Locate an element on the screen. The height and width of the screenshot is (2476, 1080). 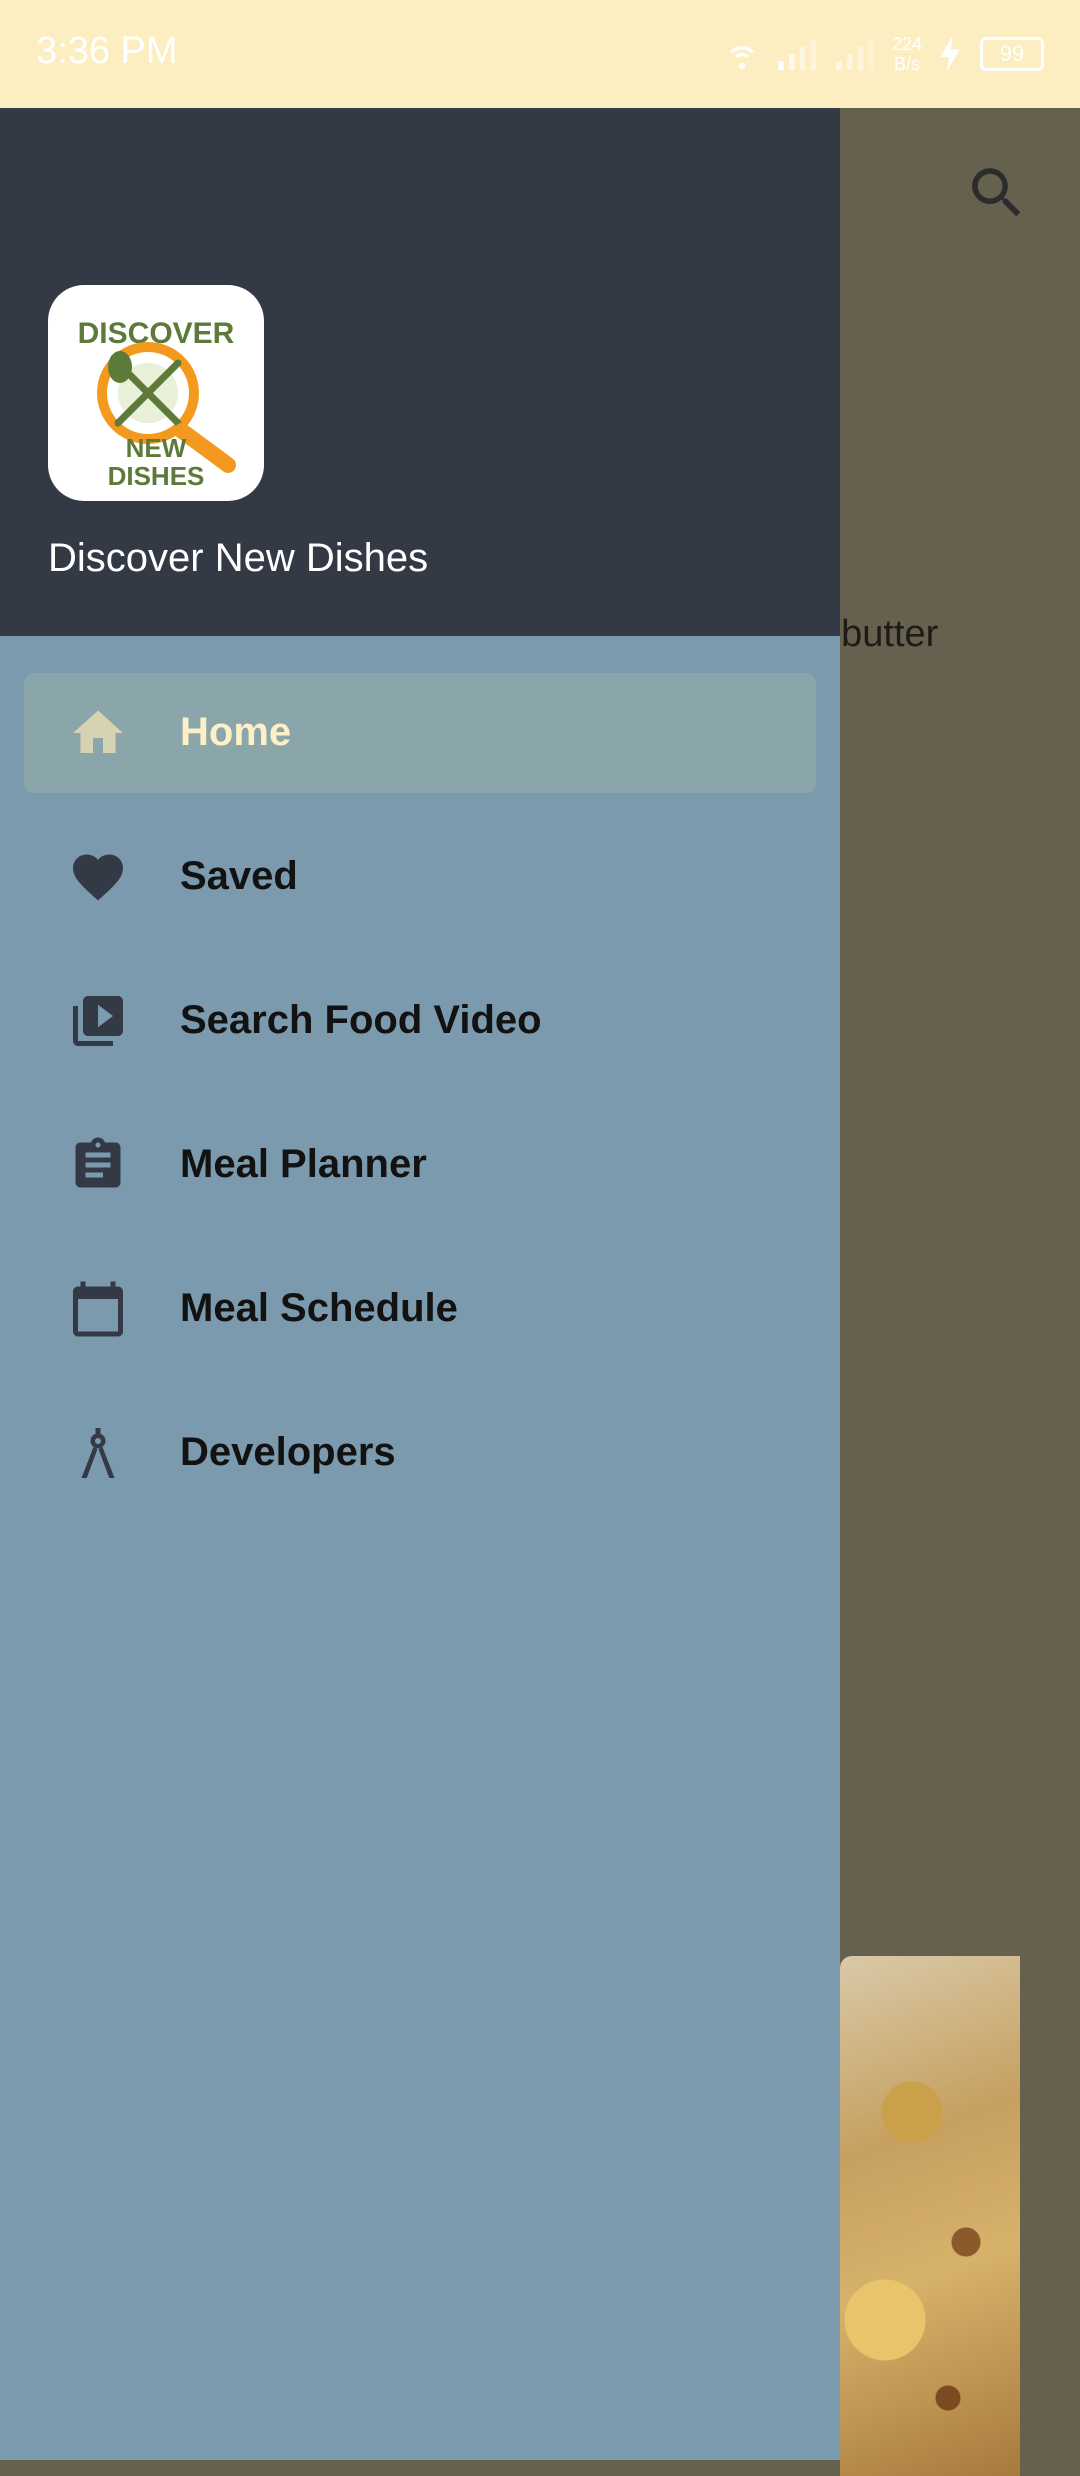
video-library-icon is located at coordinates (98, 1021).